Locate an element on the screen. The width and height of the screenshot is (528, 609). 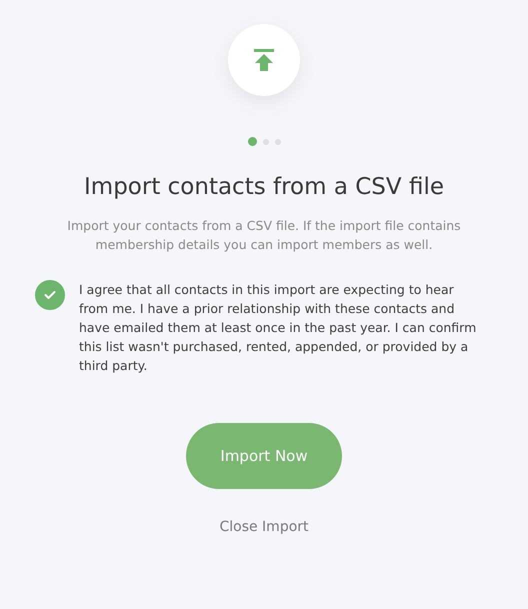
import-button: Import Now is located at coordinates (264, 456).